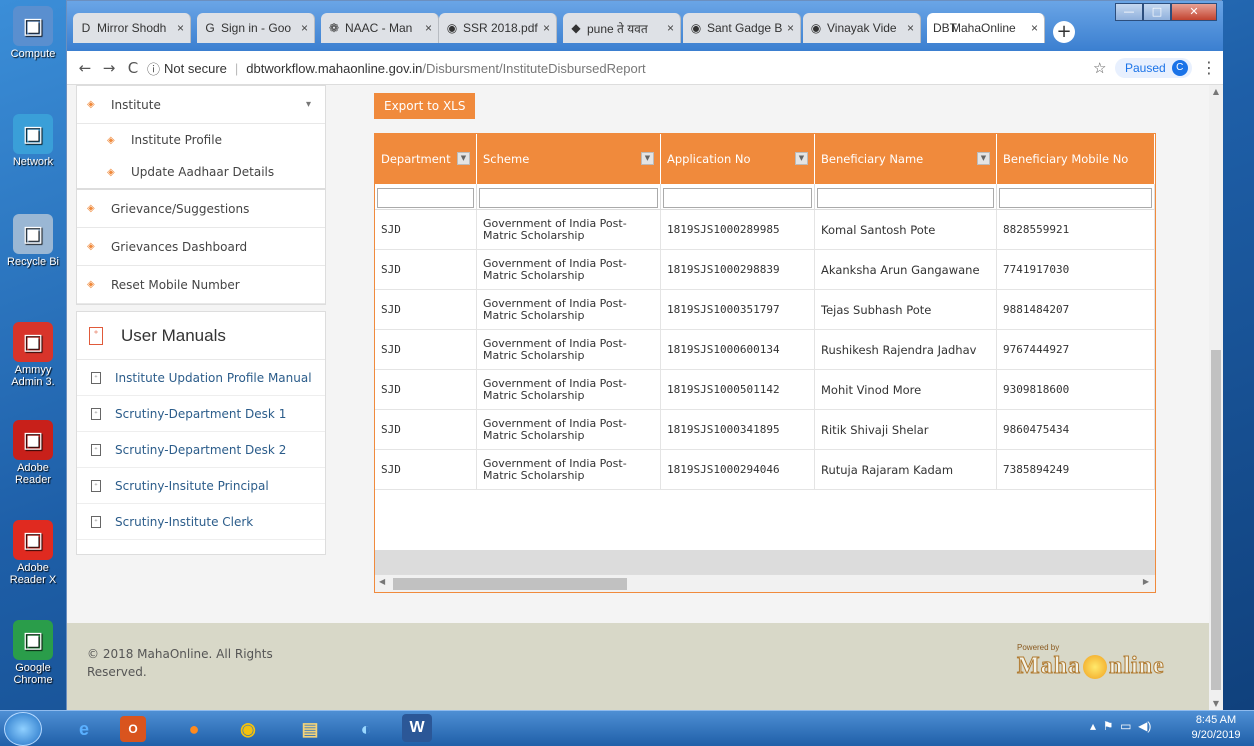 The height and width of the screenshot is (746, 1254). What do you see at coordinates (1216, 735) in the screenshot?
I see `clock-date: 9/20/2019` at bounding box center [1216, 735].